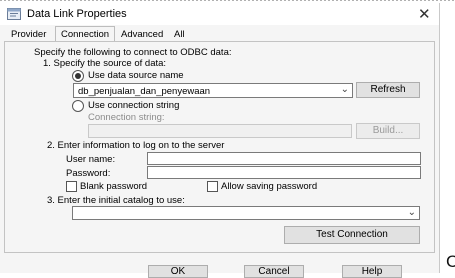 This screenshot has height=278, width=455. Describe the element at coordinates (178, 271) in the screenshot. I see `ok-button: OK` at that location.